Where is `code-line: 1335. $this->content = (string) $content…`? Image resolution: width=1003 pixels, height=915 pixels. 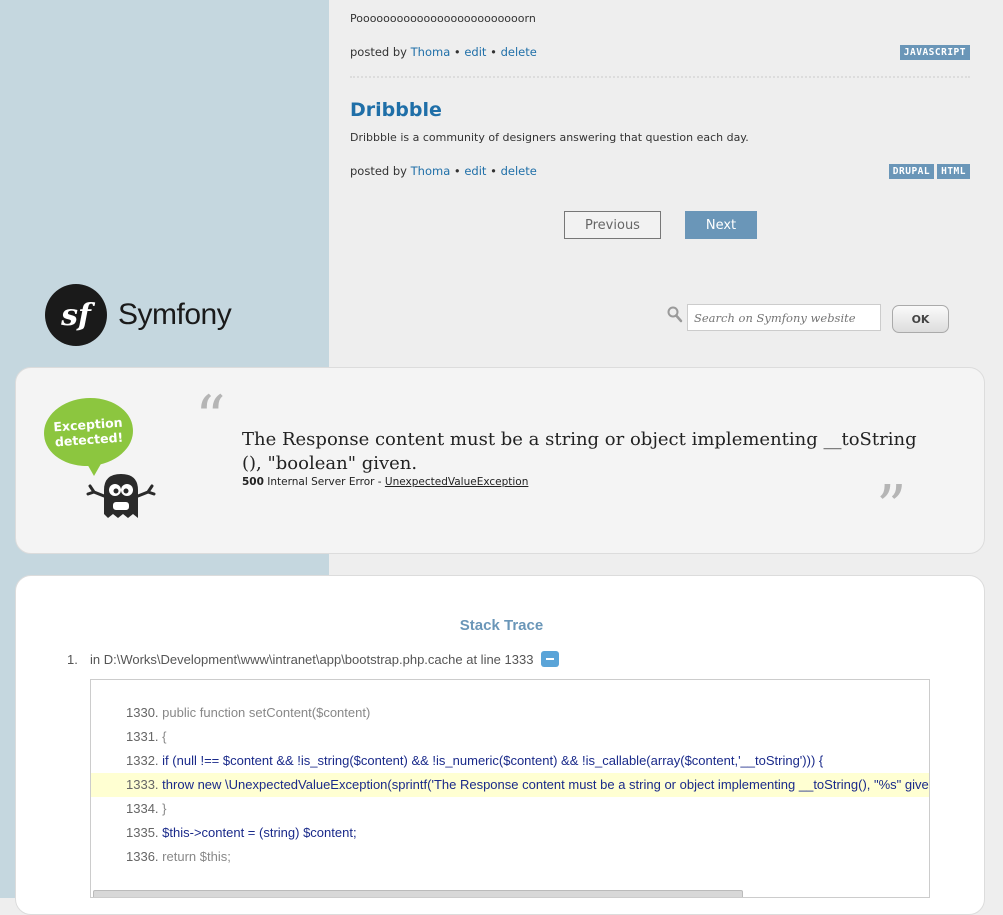
code-line: 1335. $this->content = (string) $content… is located at coordinates (510, 833).